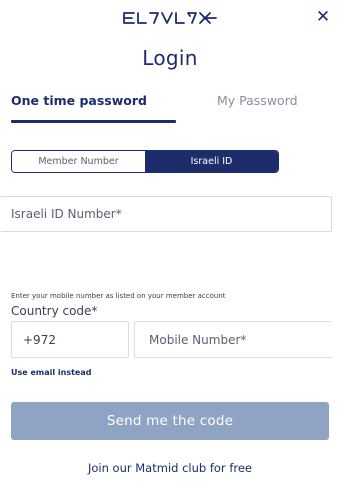 The height and width of the screenshot is (484, 340). What do you see at coordinates (323, 17) in the screenshot?
I see `close-icon: ✕` at bounding box center [323, 17].